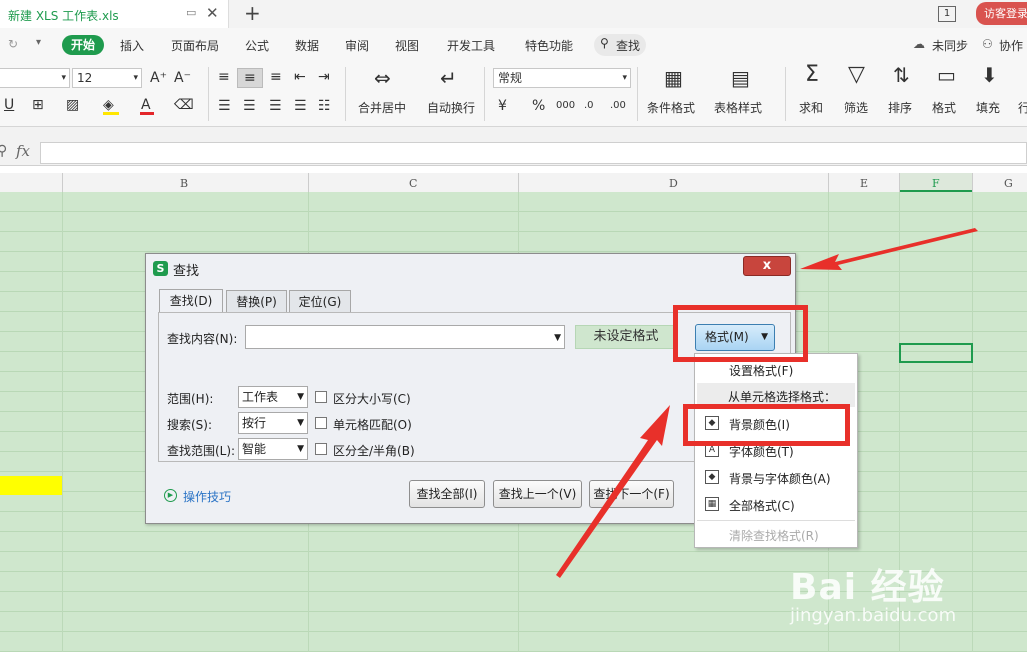 This screenshot has height=652, width=1027. I want to click on percent-icon: %, so click(538, 106).